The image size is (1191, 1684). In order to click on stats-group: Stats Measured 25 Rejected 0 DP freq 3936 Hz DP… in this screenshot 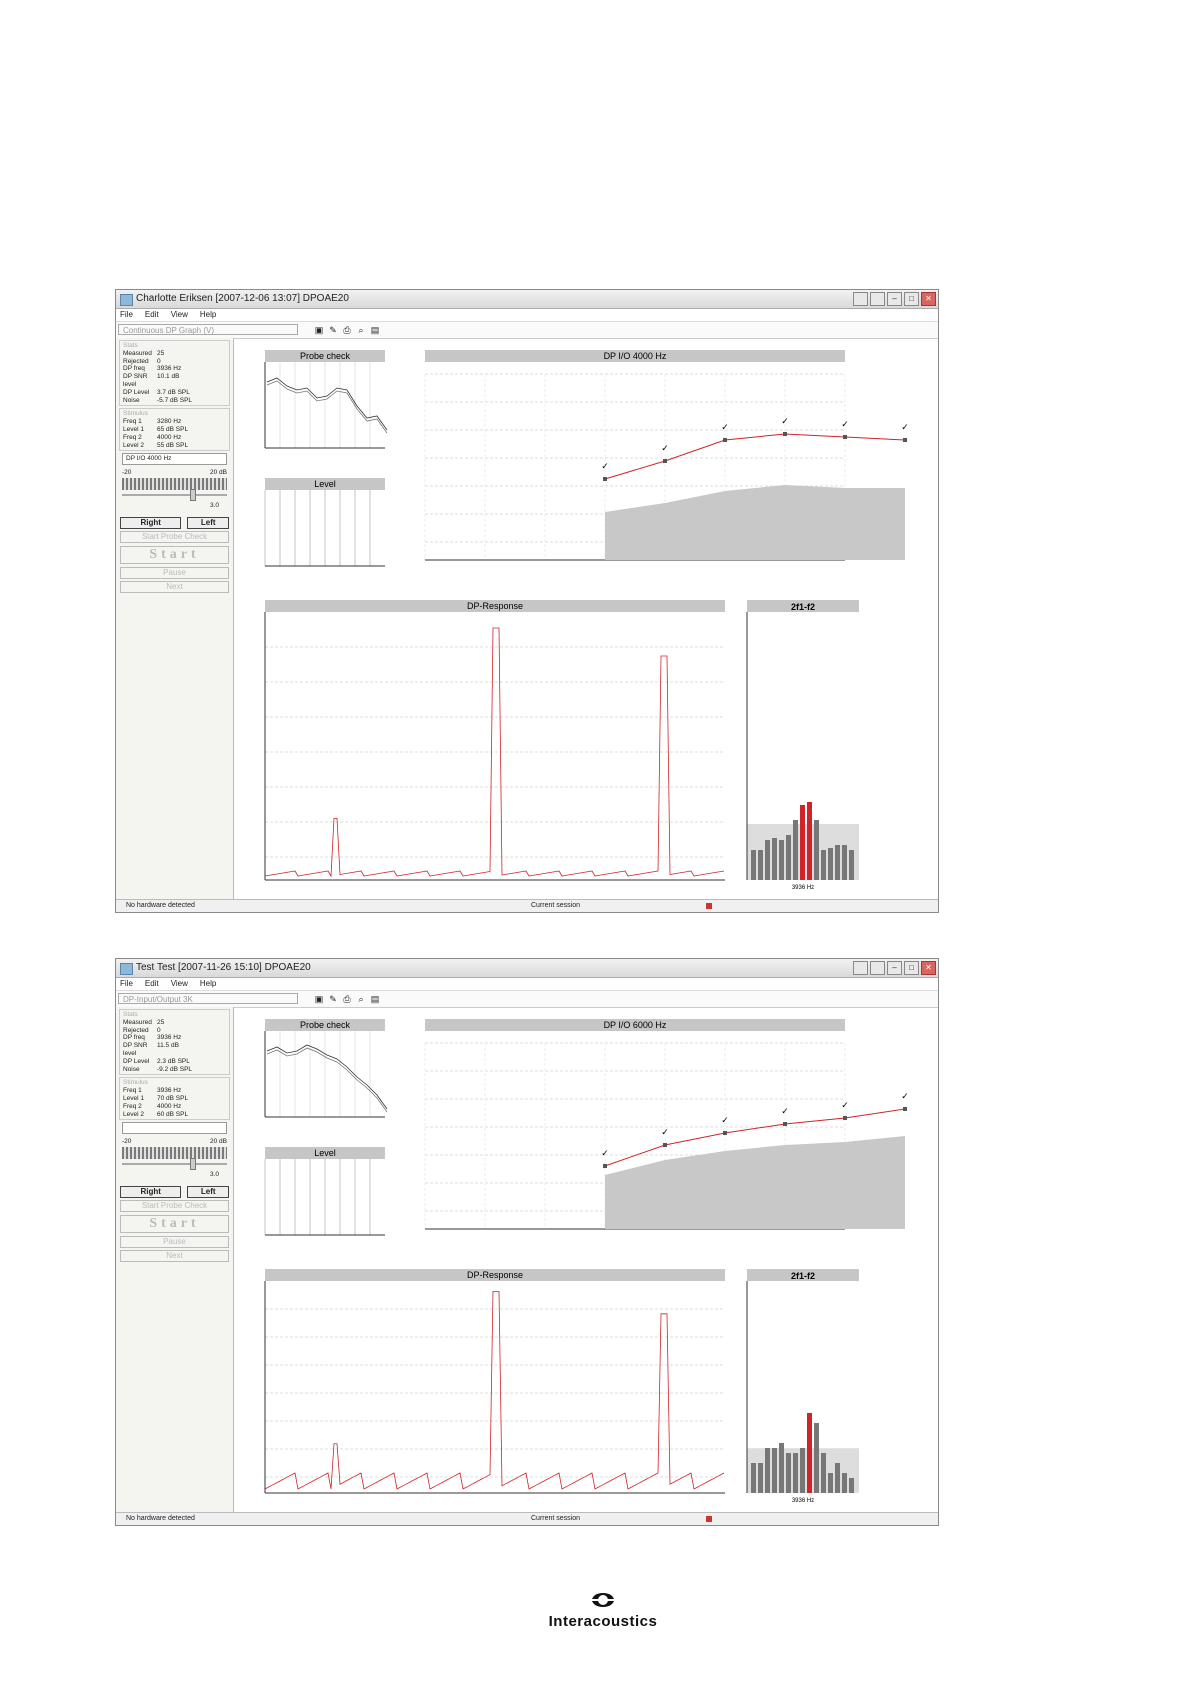, I will do `click(174, 373)`.